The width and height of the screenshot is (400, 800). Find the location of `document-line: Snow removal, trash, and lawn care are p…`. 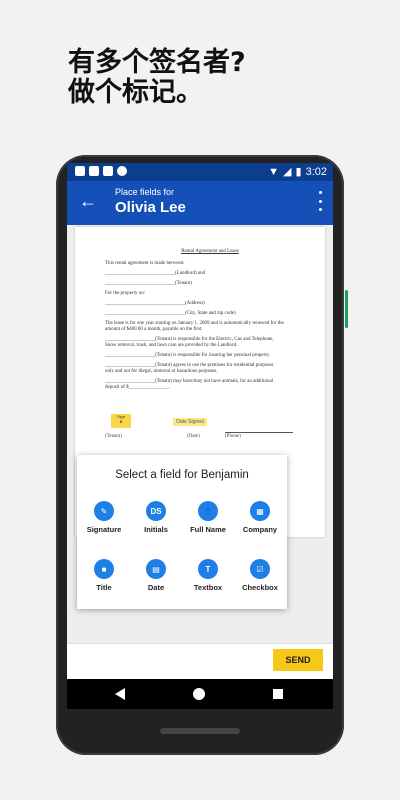

document-line: Snow removal, trash, and lawn care are p… is located at coordinates (171, 345).